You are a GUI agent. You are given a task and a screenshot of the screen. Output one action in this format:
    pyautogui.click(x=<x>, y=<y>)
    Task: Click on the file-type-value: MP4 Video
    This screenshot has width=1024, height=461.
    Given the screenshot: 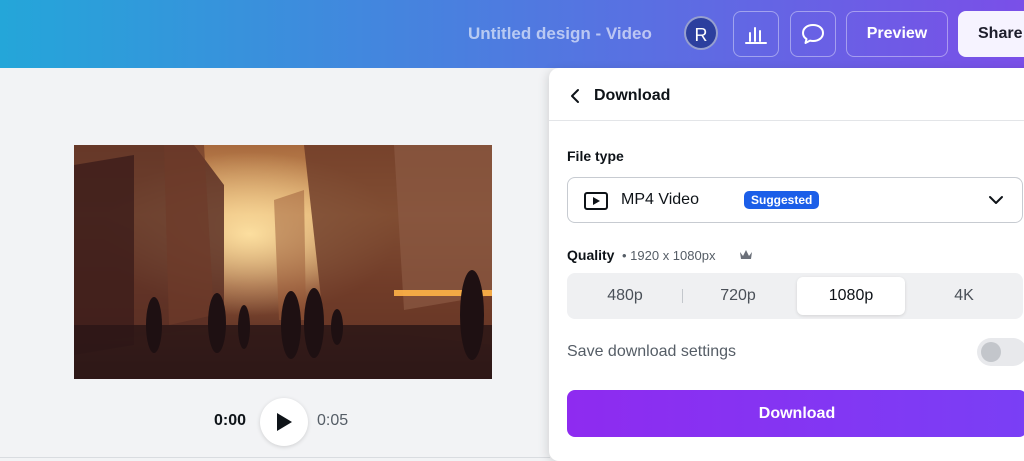 What is the action you would take?
    pyautogui.click(x=660, y=199)
    